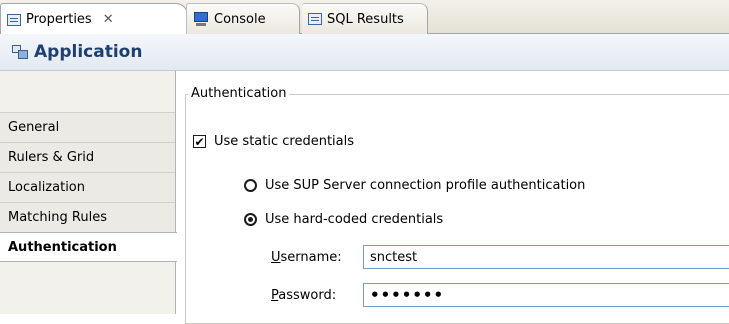 Image resolution: width=729 pixels, height=324 pixels. What do you see at coordinates (239, 93) in the screenshot?
I see `authentication-group-label: Authentication` at bounding box center [239, 93].